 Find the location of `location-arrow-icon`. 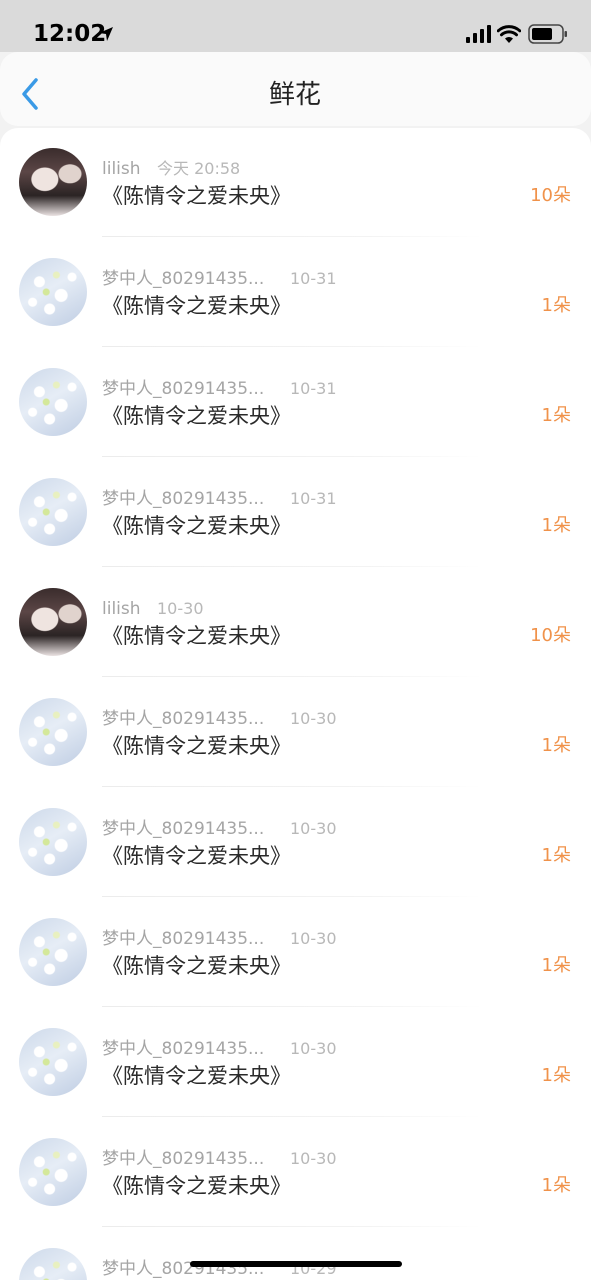

location-arrow-icon is located at coordinates (106, 34).